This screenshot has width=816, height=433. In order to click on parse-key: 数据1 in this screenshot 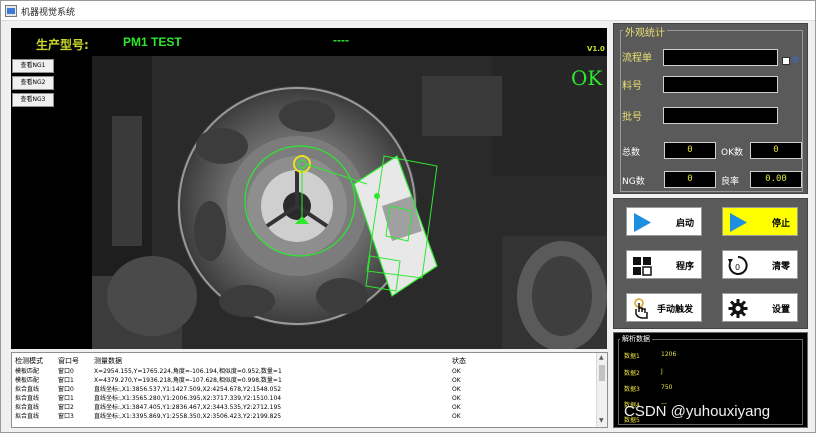, I will do `click(632, 356)`.